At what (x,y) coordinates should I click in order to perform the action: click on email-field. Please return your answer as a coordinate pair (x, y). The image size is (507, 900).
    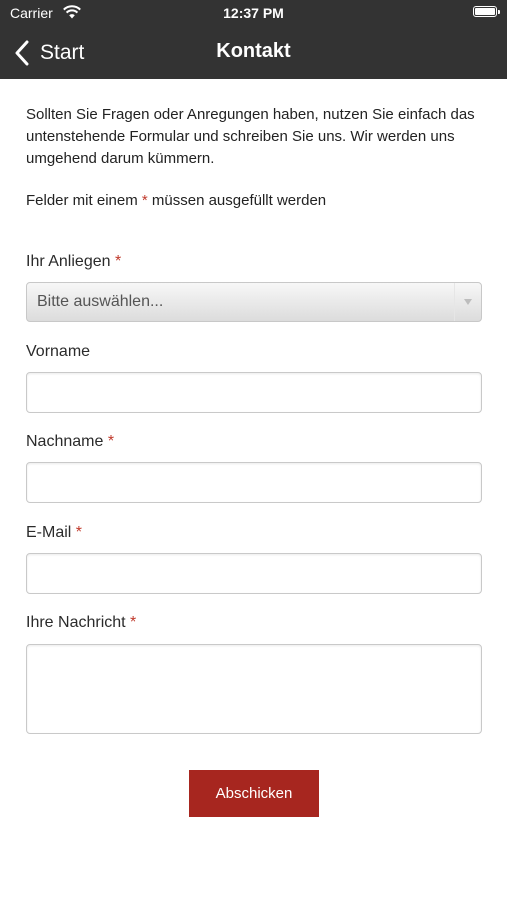
    Looking at the image, I should click on (254, 573).